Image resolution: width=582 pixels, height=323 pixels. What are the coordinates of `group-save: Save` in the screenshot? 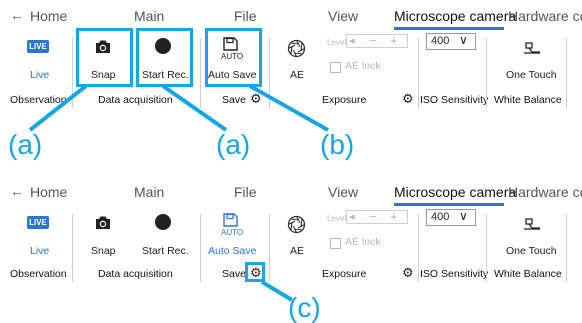 It's located at (234, 274).